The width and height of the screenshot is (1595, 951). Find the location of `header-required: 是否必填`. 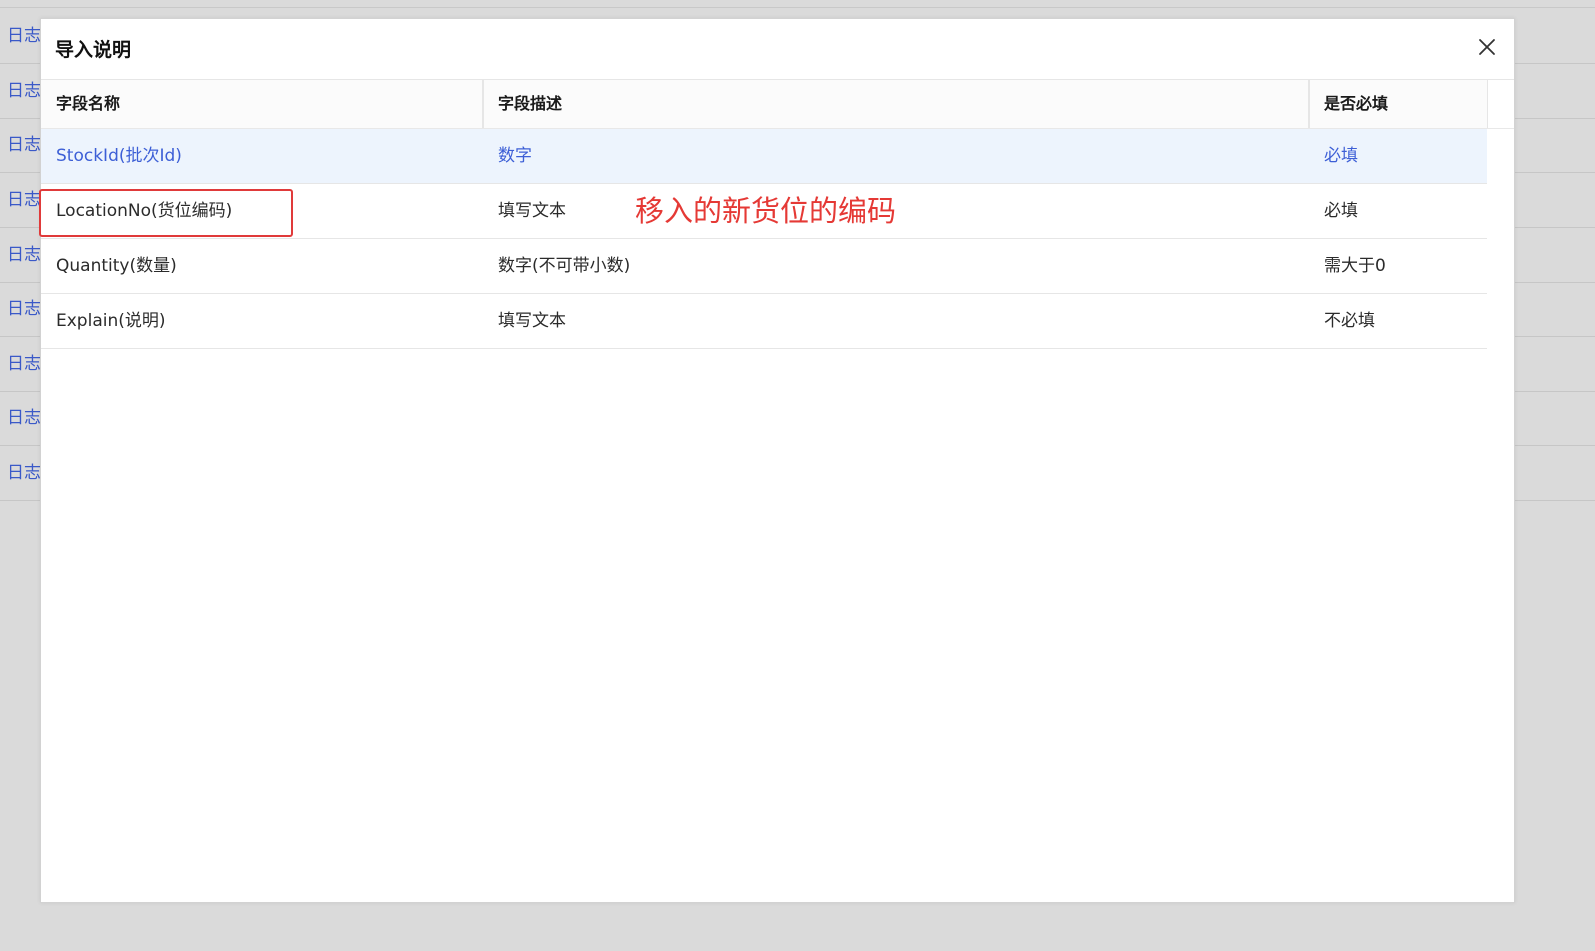

header-required: 是否必填 is located at coordinates (1398, 104).